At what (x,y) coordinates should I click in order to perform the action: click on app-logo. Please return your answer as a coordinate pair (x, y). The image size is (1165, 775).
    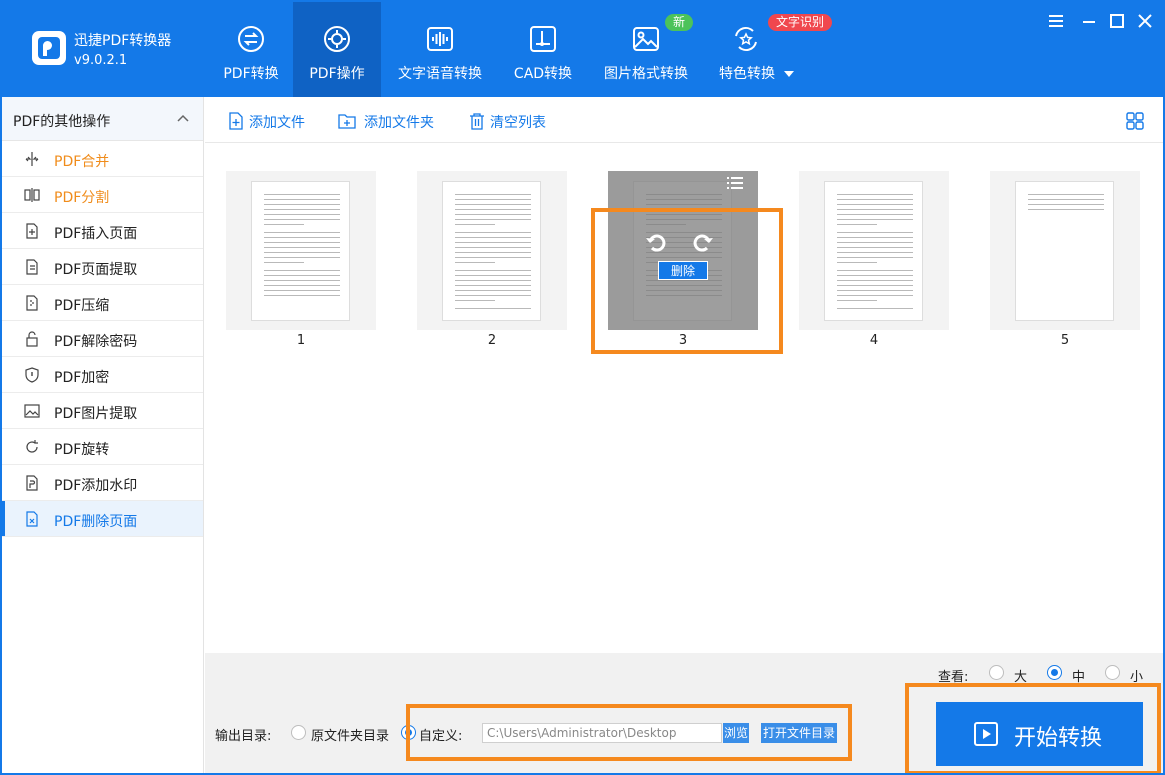
    Looking at the image, I should click on (49, 48).